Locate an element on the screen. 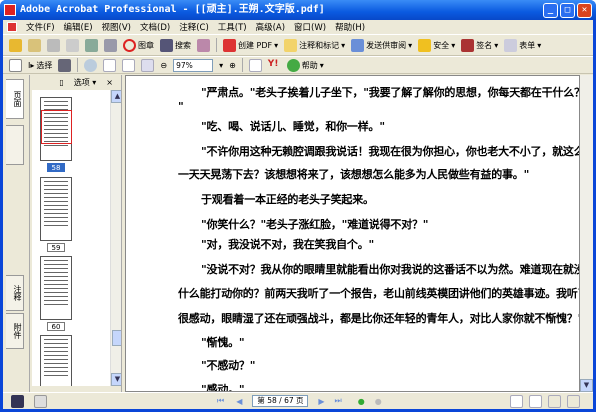 The width and height of the screenshot is (600, 415). select-label: 选择 is located at coordinates (44, 65).